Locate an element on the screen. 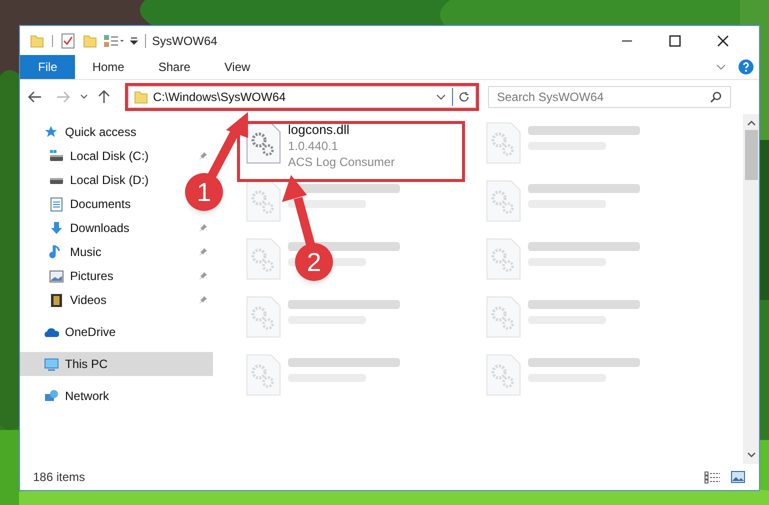  refresh-icon is located at coordinates (464, 97).